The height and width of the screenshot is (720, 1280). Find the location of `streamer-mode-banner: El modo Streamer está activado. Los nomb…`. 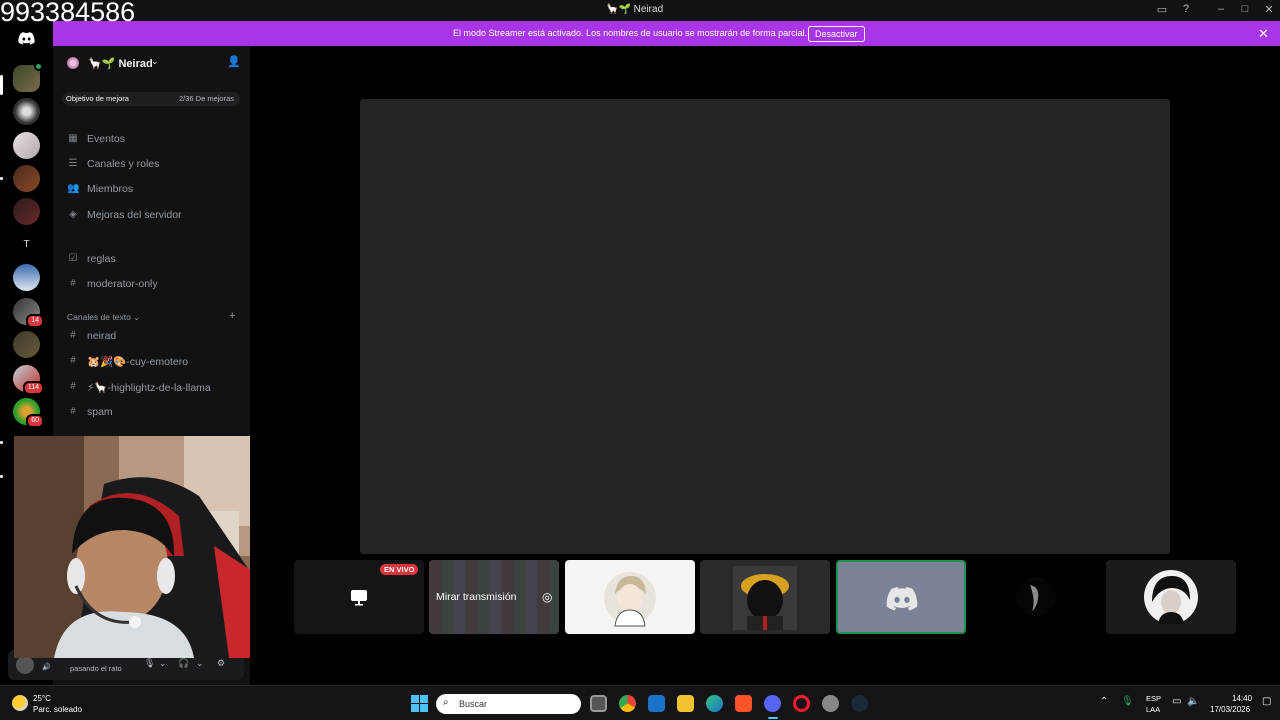

streamer-mode-banner: El modo Streamer está activado. Los nomb… is located at coordinates (666, 33).